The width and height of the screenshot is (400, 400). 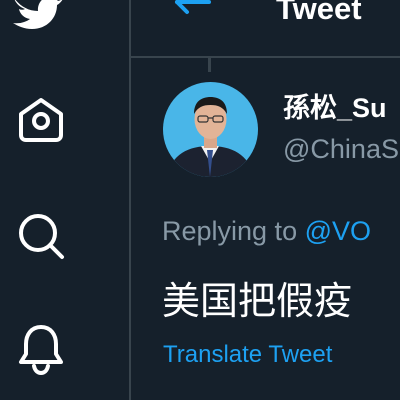 I want to click on back-arrow-icon, so click(x=193, y=10).